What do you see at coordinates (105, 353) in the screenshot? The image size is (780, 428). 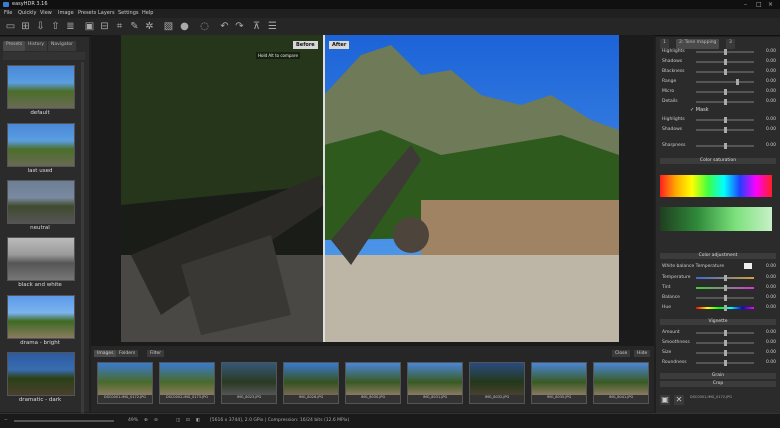 I see `tab-images: Images` at bounding box center [105, 353].